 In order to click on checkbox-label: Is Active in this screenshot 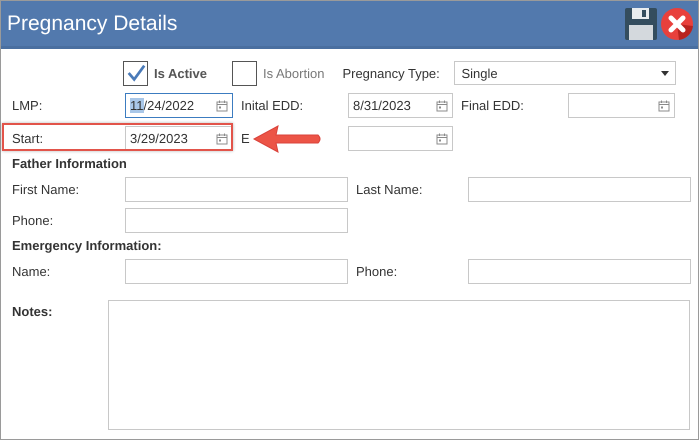, I will do `click(180, 73)`.